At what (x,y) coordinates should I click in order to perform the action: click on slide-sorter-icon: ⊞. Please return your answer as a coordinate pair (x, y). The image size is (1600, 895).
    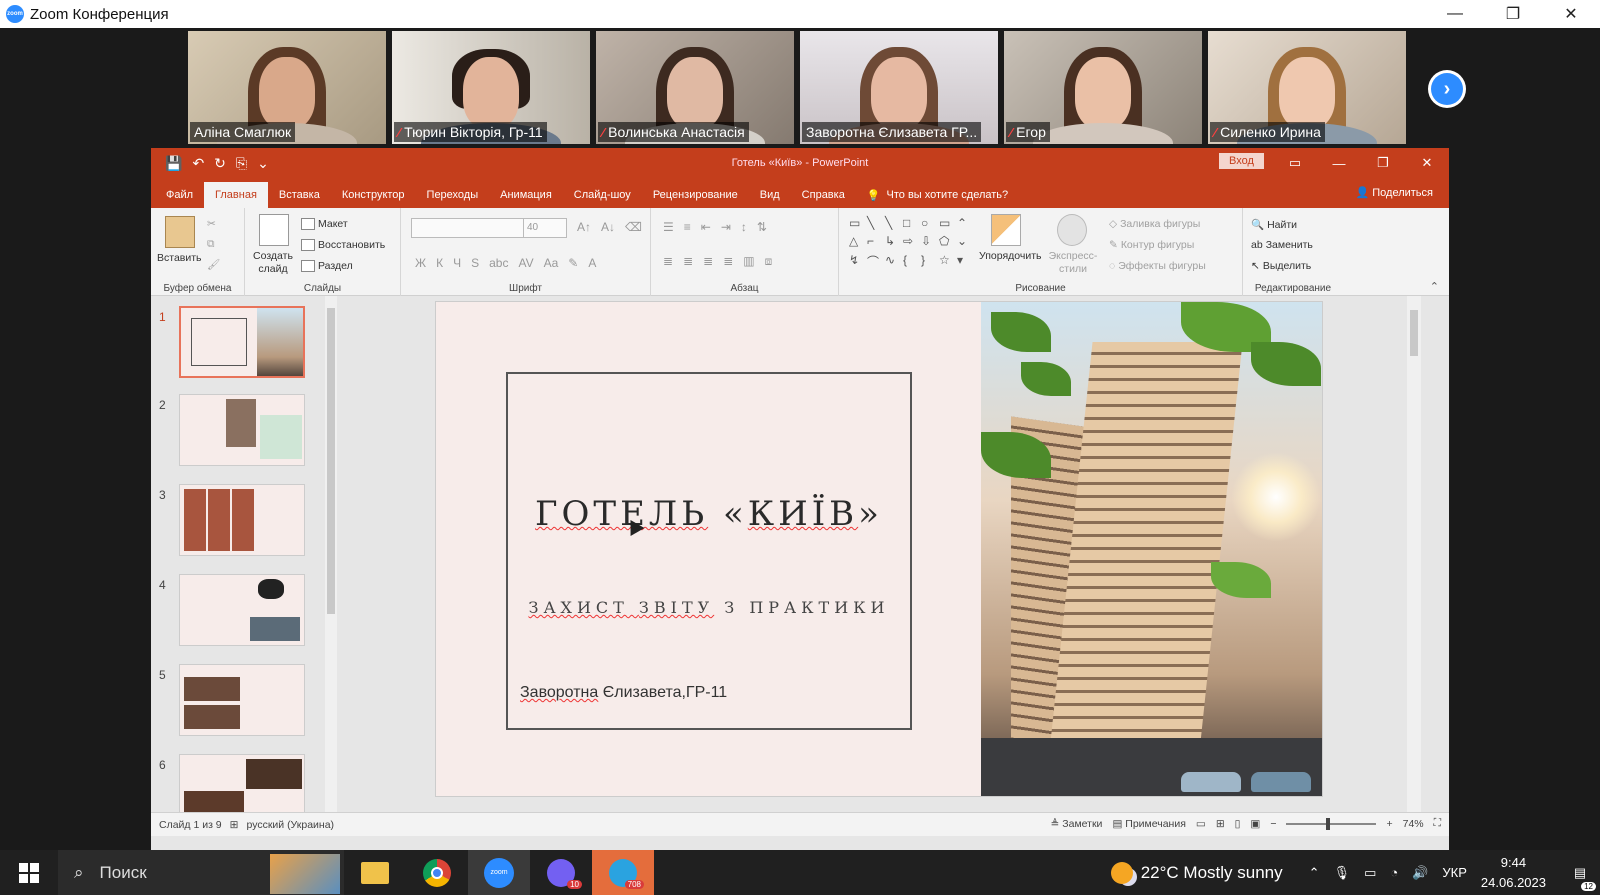
    Looking at the image, I should click on (1220, 824).